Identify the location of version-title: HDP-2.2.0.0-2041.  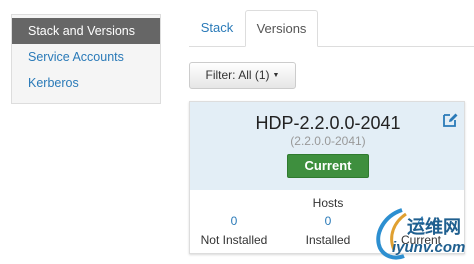
(328, 123).